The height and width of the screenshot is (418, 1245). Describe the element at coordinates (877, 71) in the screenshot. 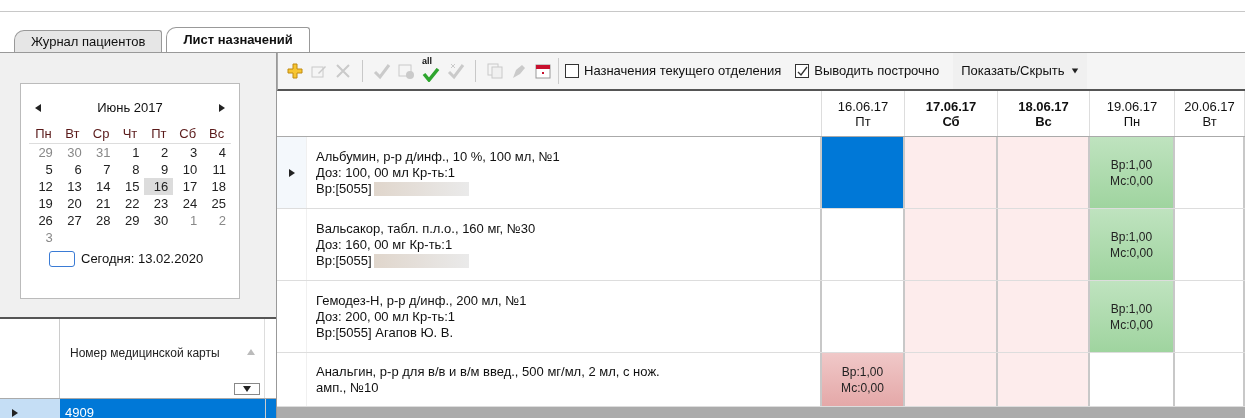

I see `checkbox-label: Выводить построчно` at that location.